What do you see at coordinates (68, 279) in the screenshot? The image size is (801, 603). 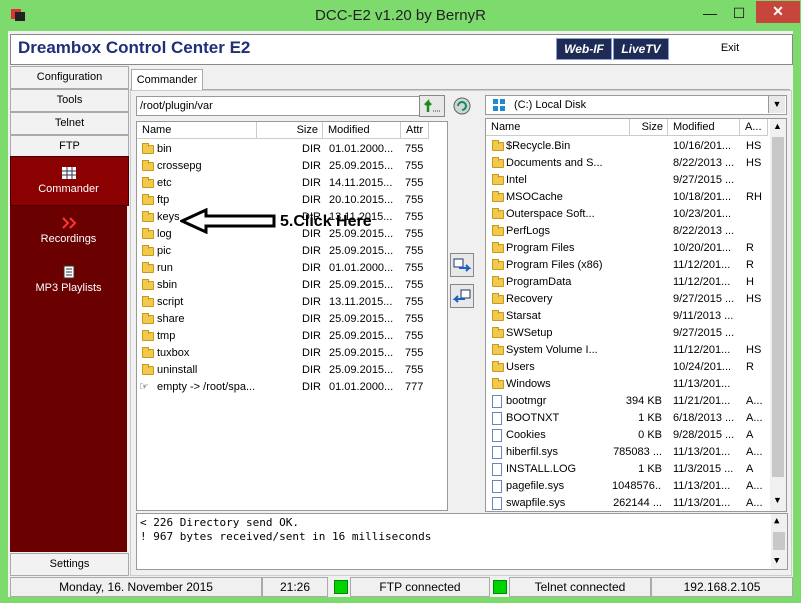 I see `sidebar-item-mp3-playlists: MP3 Playlists` at bounding box center [68, 279].